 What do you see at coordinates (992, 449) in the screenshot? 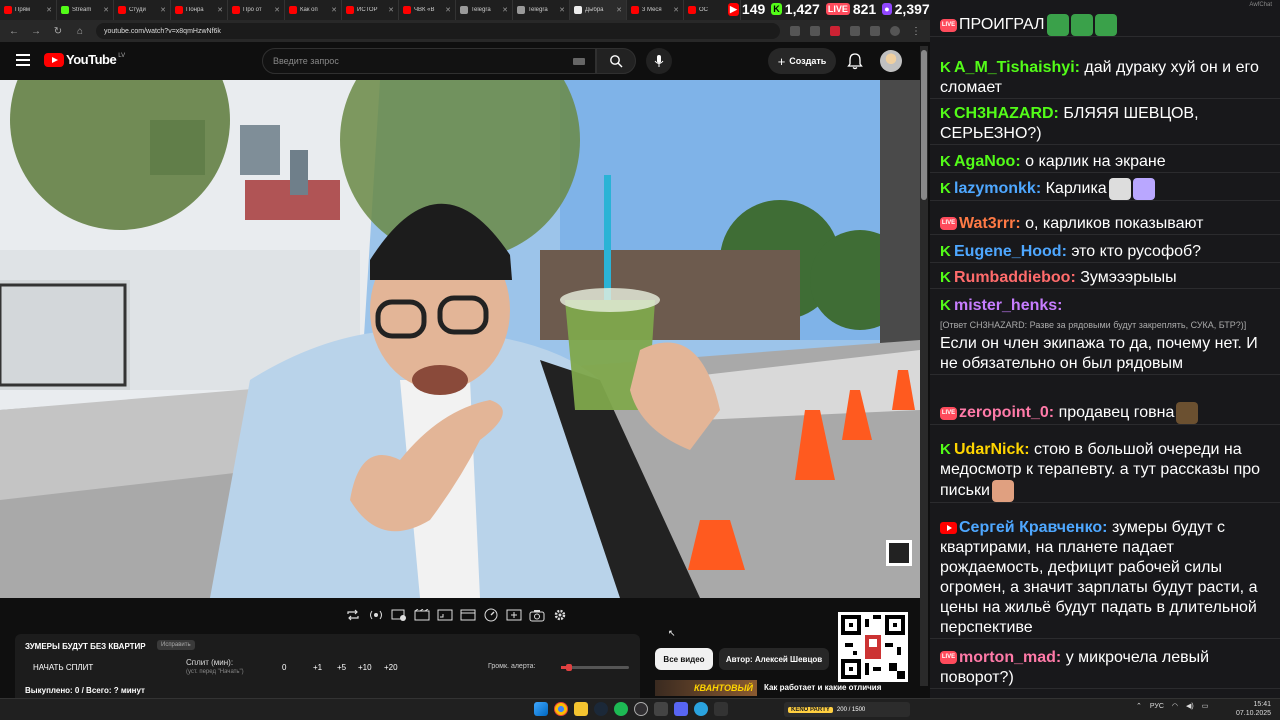
I see `chat-nickname: UdarNick:` at bounding box center [992, 449].